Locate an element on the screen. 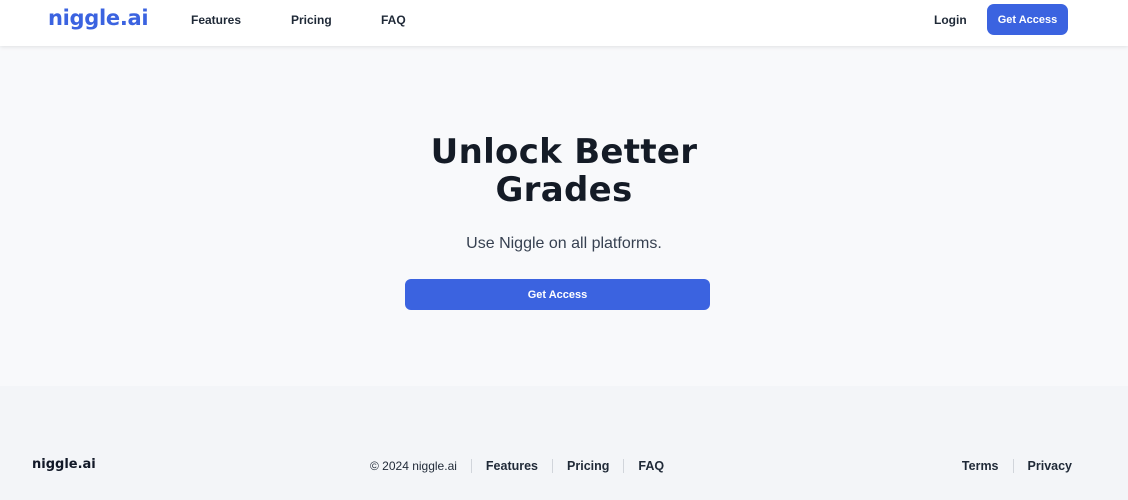 This screenshot has width=1128, height=500. hero-get-access-button: Get Access is located at coordinates (557, 294).